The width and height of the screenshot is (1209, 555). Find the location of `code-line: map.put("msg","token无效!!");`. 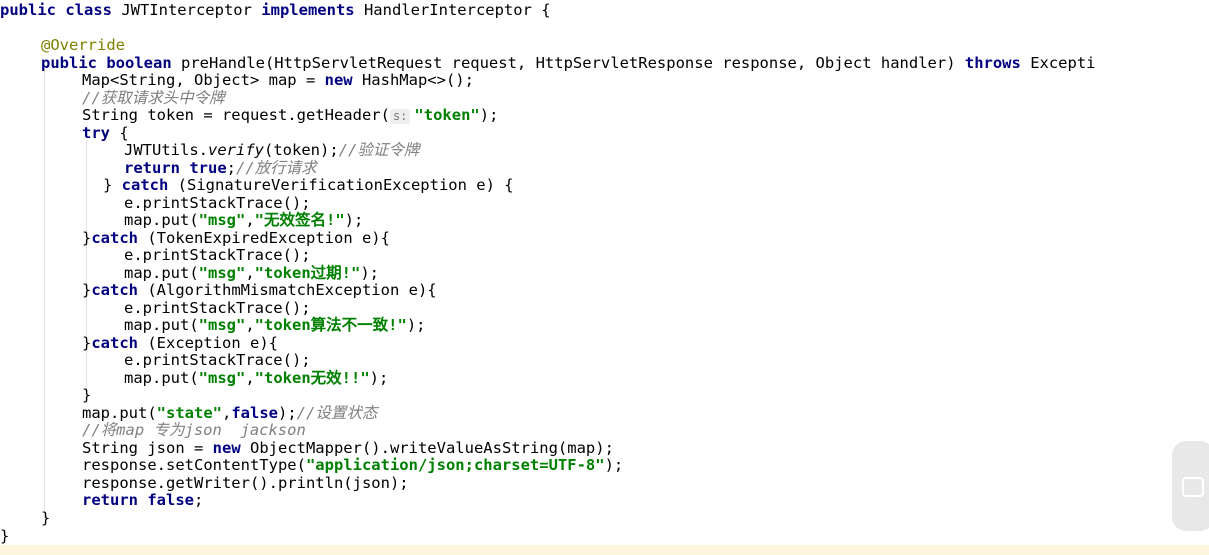

code-line: map.put("msg","token无效!!"); is located at coordinates (256, 378).